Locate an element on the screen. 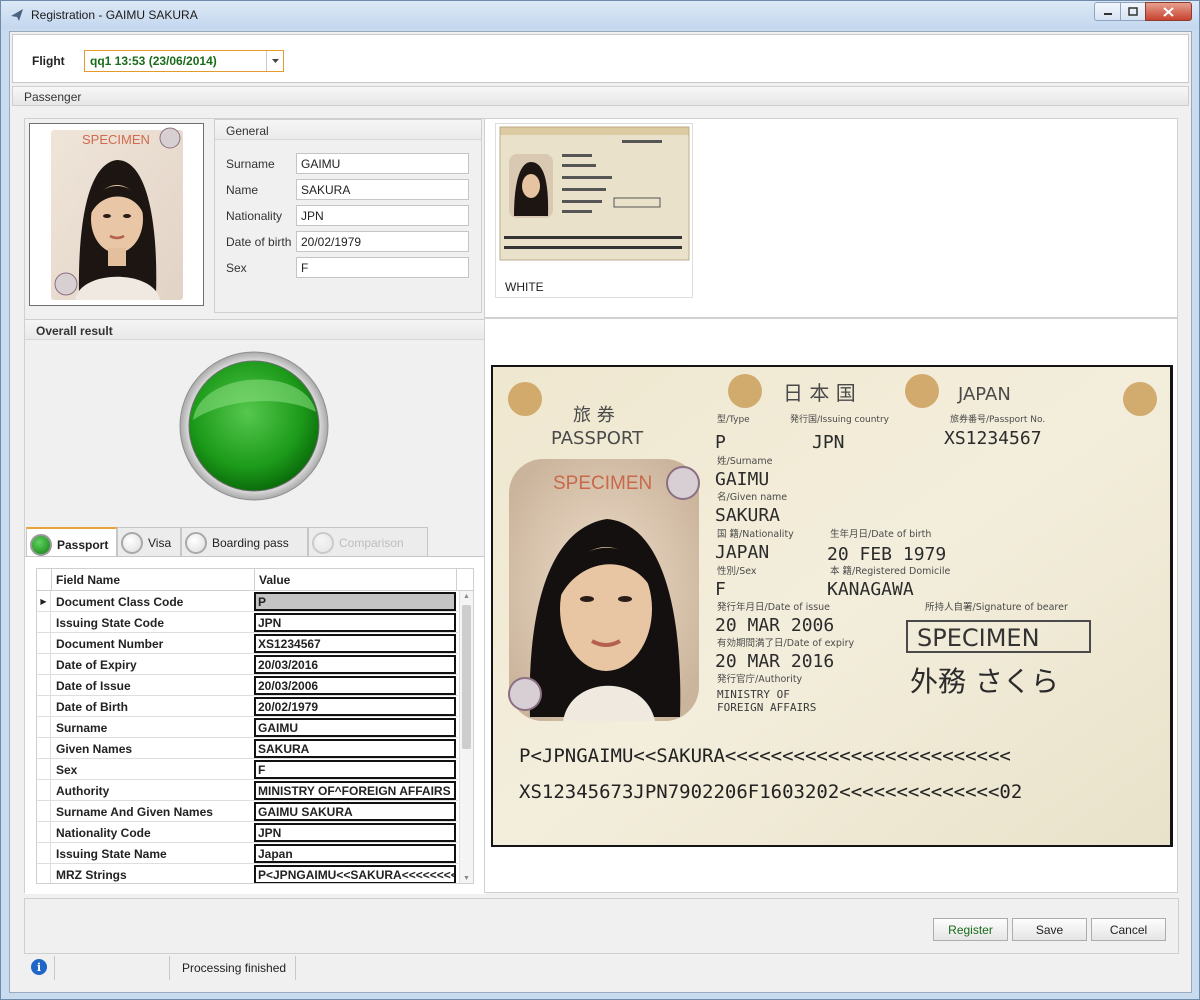  passport-sex-label: 性別/Sex is located at coordinates (737, 571).